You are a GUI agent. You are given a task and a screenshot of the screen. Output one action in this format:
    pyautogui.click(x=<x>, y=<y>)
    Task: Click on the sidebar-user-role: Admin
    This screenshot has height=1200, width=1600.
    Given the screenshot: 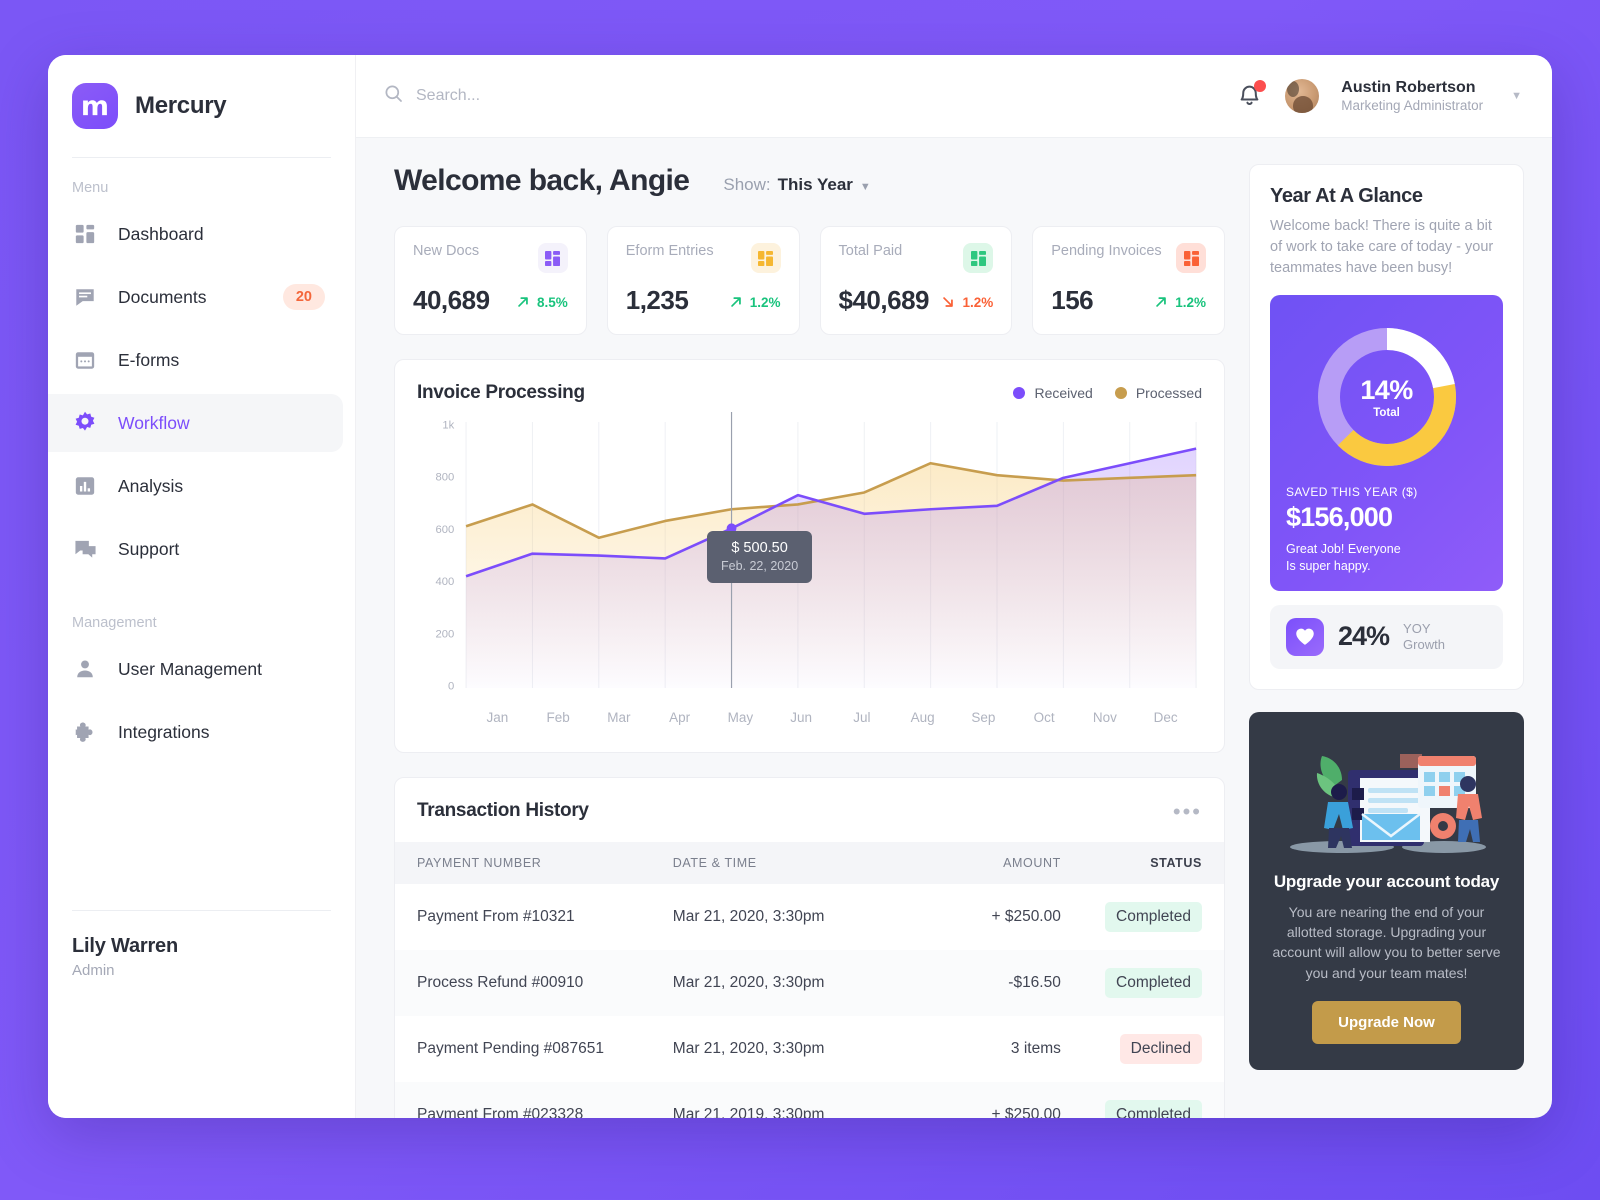 What is the action you would take?
    pyautogui.click(x=93, y=970)
    